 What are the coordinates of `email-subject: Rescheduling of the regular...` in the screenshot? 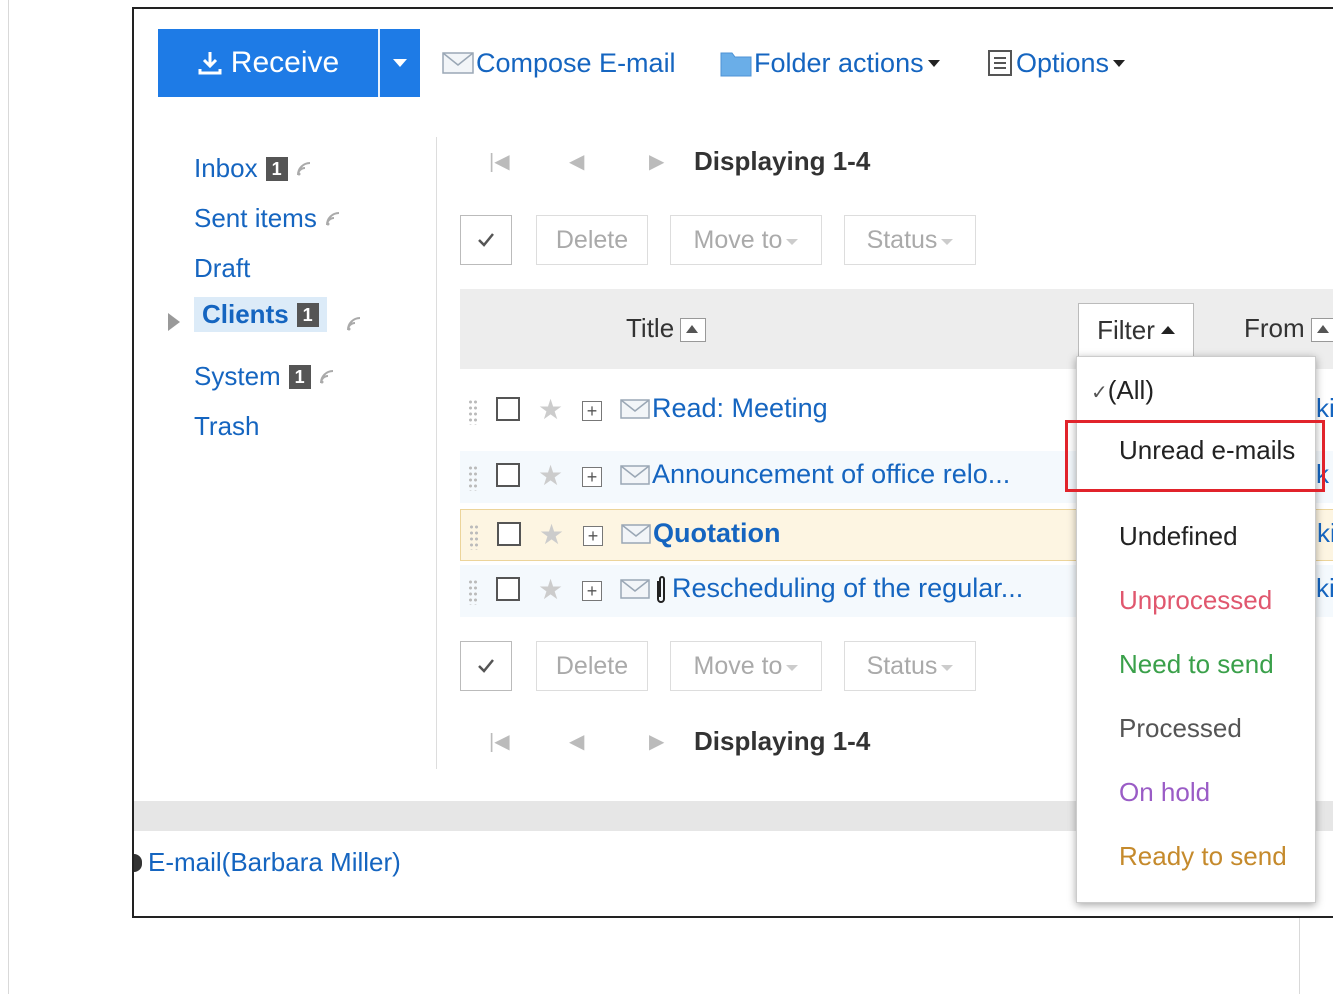 It's located at (847, 588).